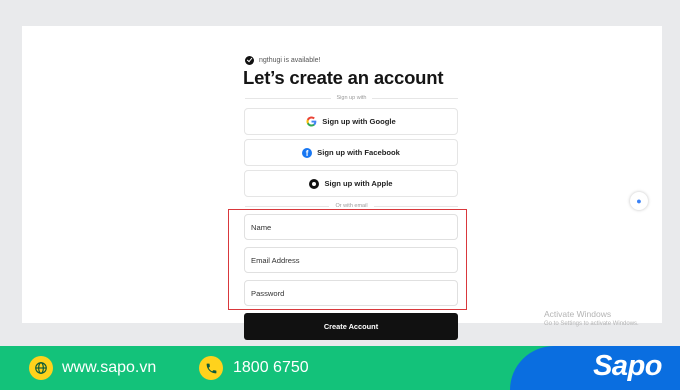 This screenshot has width=680, height=390. I want to click on check-circle-icon, so click(249, 60).